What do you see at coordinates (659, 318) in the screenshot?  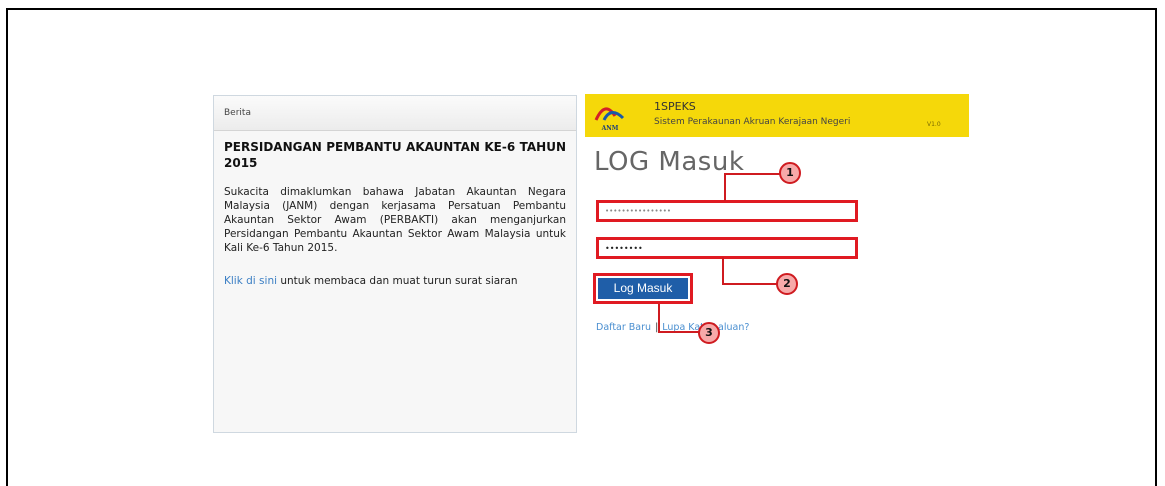 I see `callout-3-line-v` at bounding box center [659, 318].